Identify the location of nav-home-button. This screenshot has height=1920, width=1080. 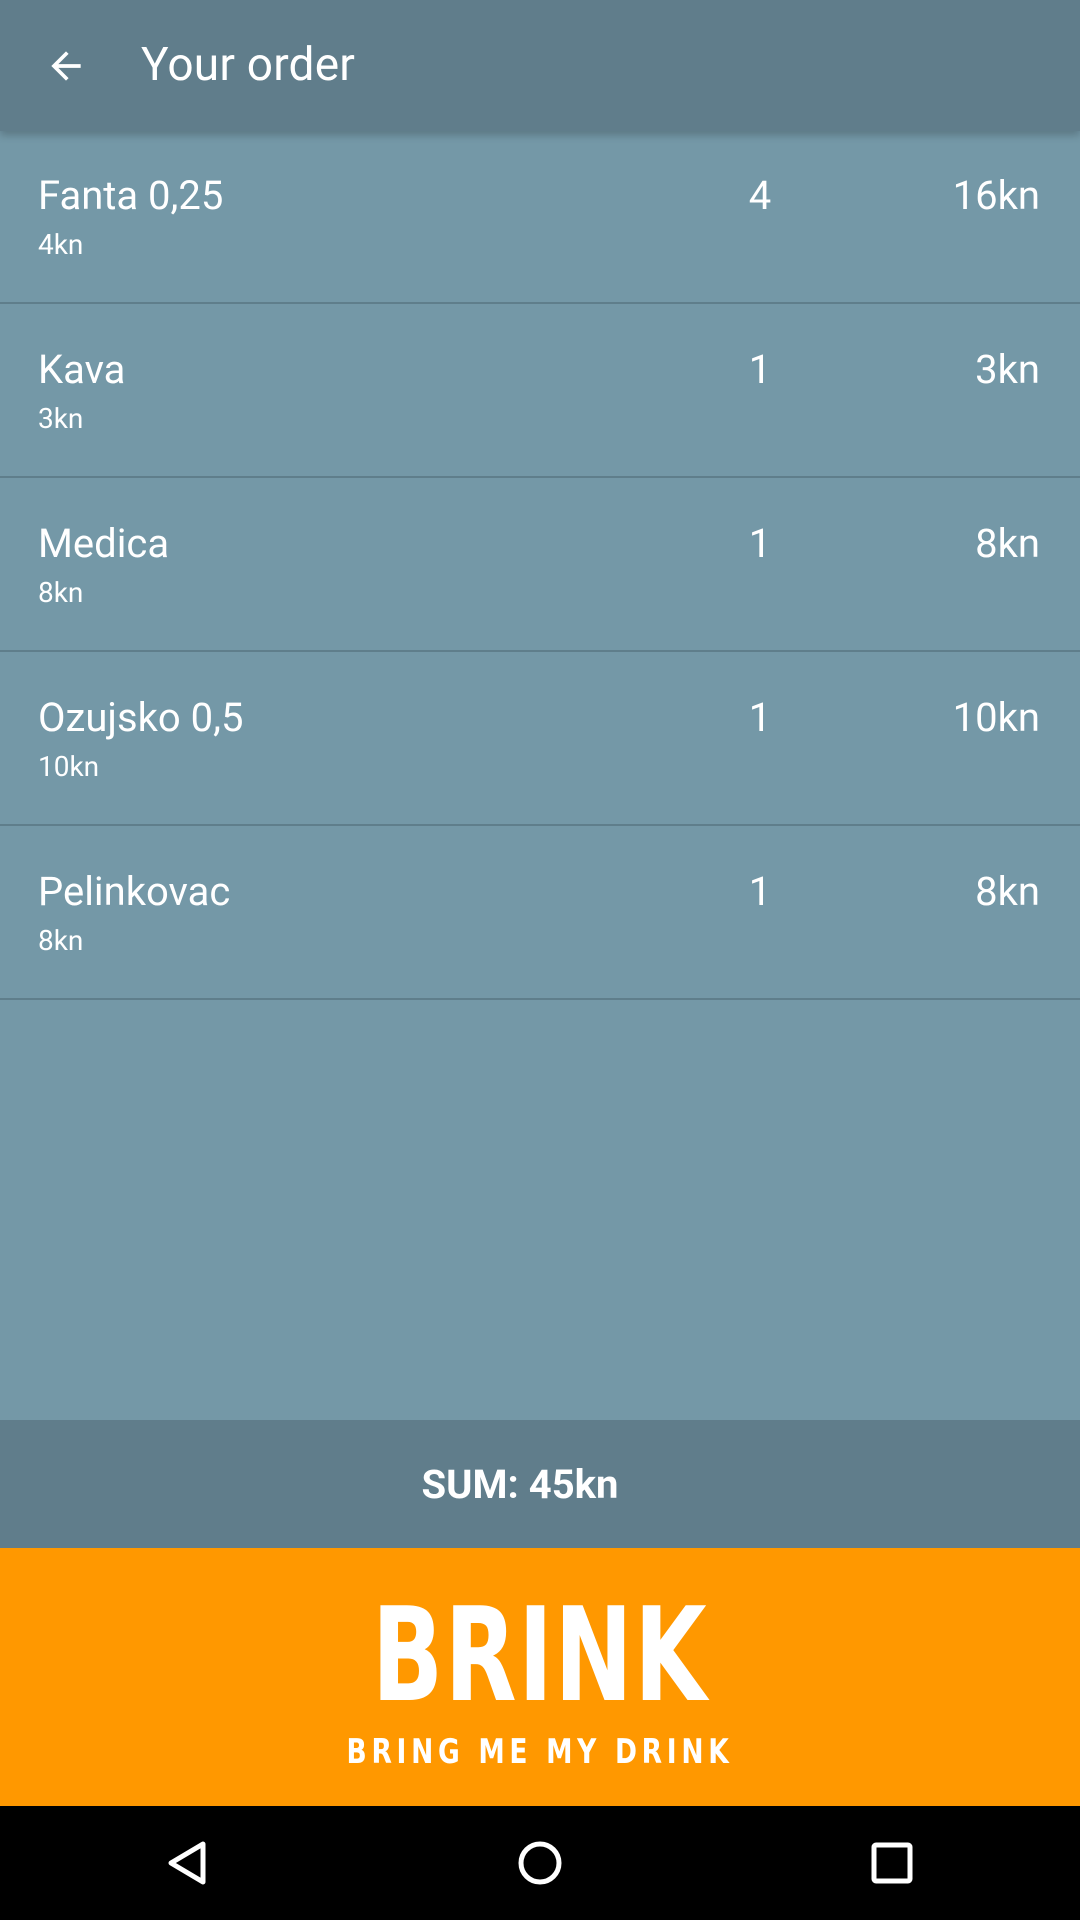
(540, 1863).